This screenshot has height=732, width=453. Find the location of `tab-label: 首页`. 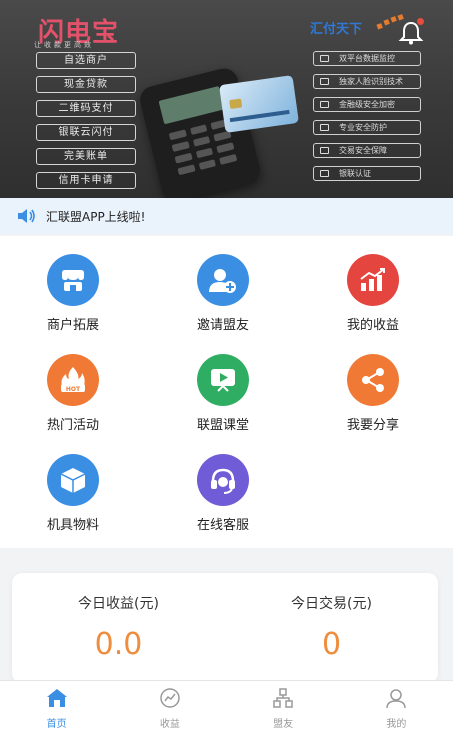

tab-label: 首页 is located at coordinates (56, 724).